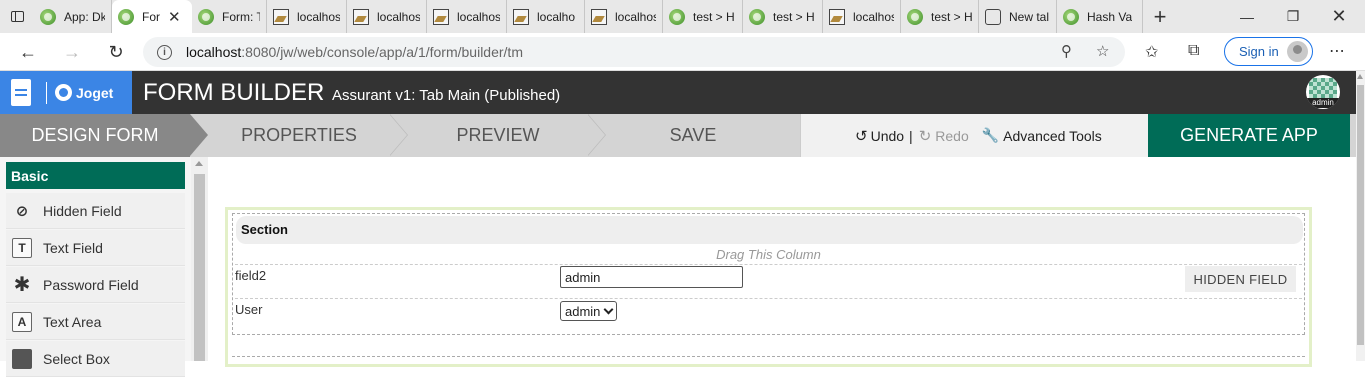 The width and height of the screenshot is (1365, 377). I want to click on palette-item-text-field: T Text Field, so click(95, 248).